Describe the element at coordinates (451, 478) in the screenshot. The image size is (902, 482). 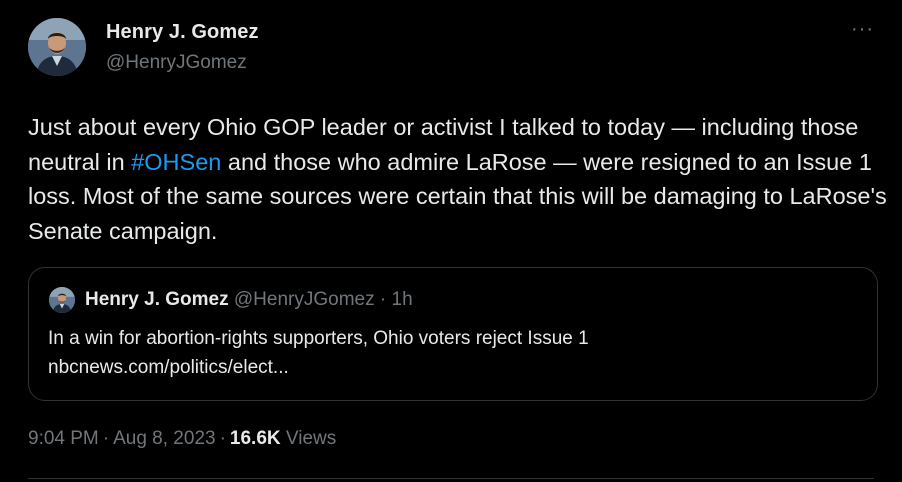
I see `divider` at that location.